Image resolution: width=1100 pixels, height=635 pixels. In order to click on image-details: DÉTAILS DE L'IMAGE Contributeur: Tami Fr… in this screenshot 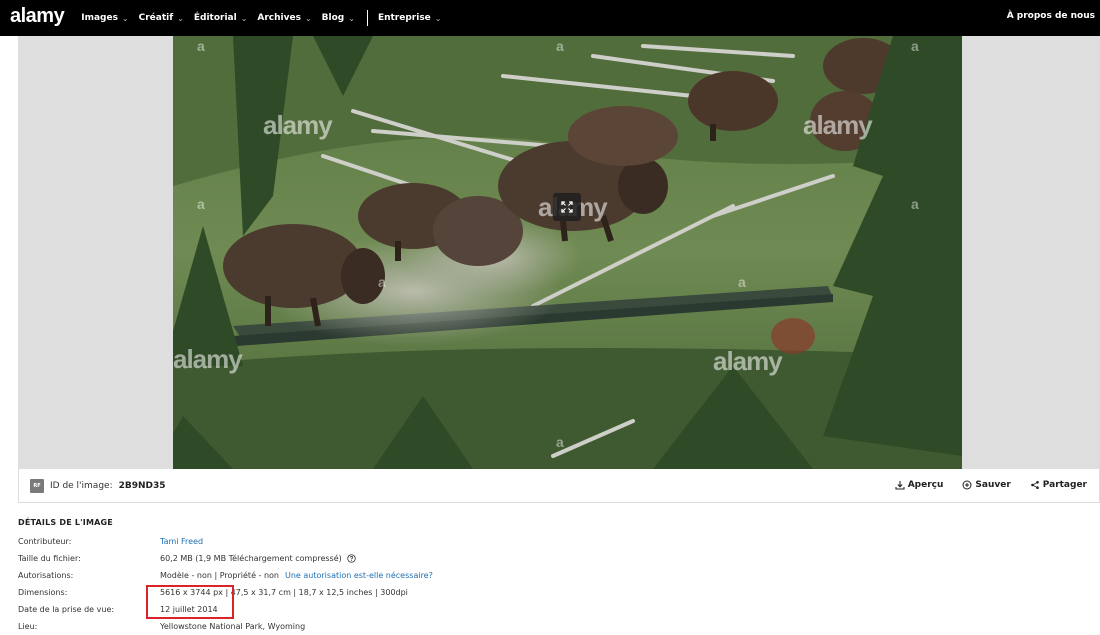, I will do `click(368, 576)`.